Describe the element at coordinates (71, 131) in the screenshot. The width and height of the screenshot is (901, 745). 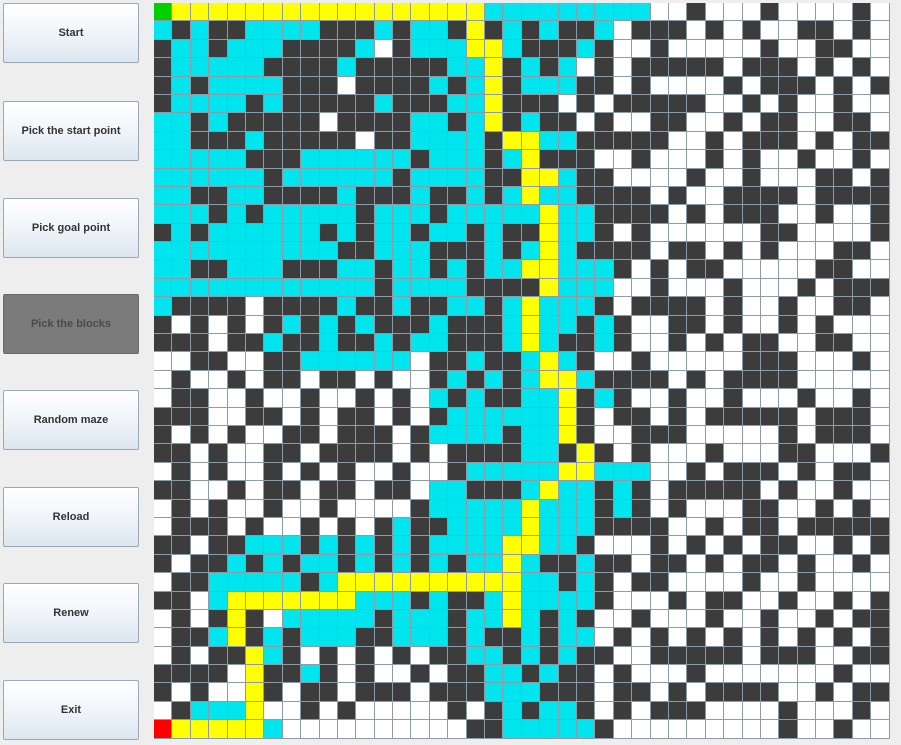
I see `pick-start-point-button: Pick the start point` at that location.